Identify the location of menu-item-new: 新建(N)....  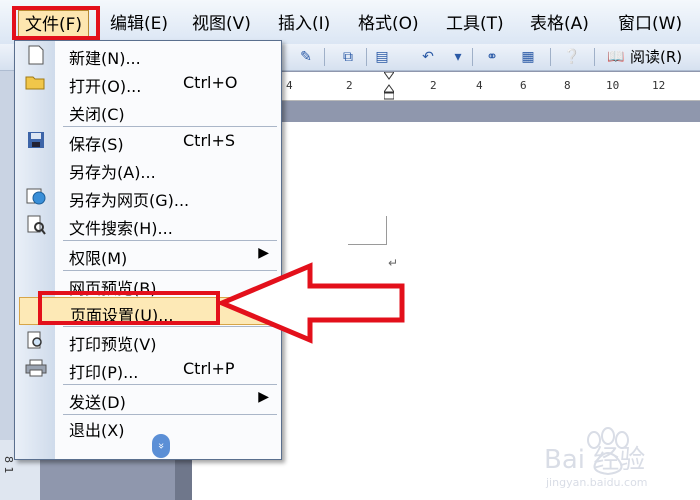
(148, 55).